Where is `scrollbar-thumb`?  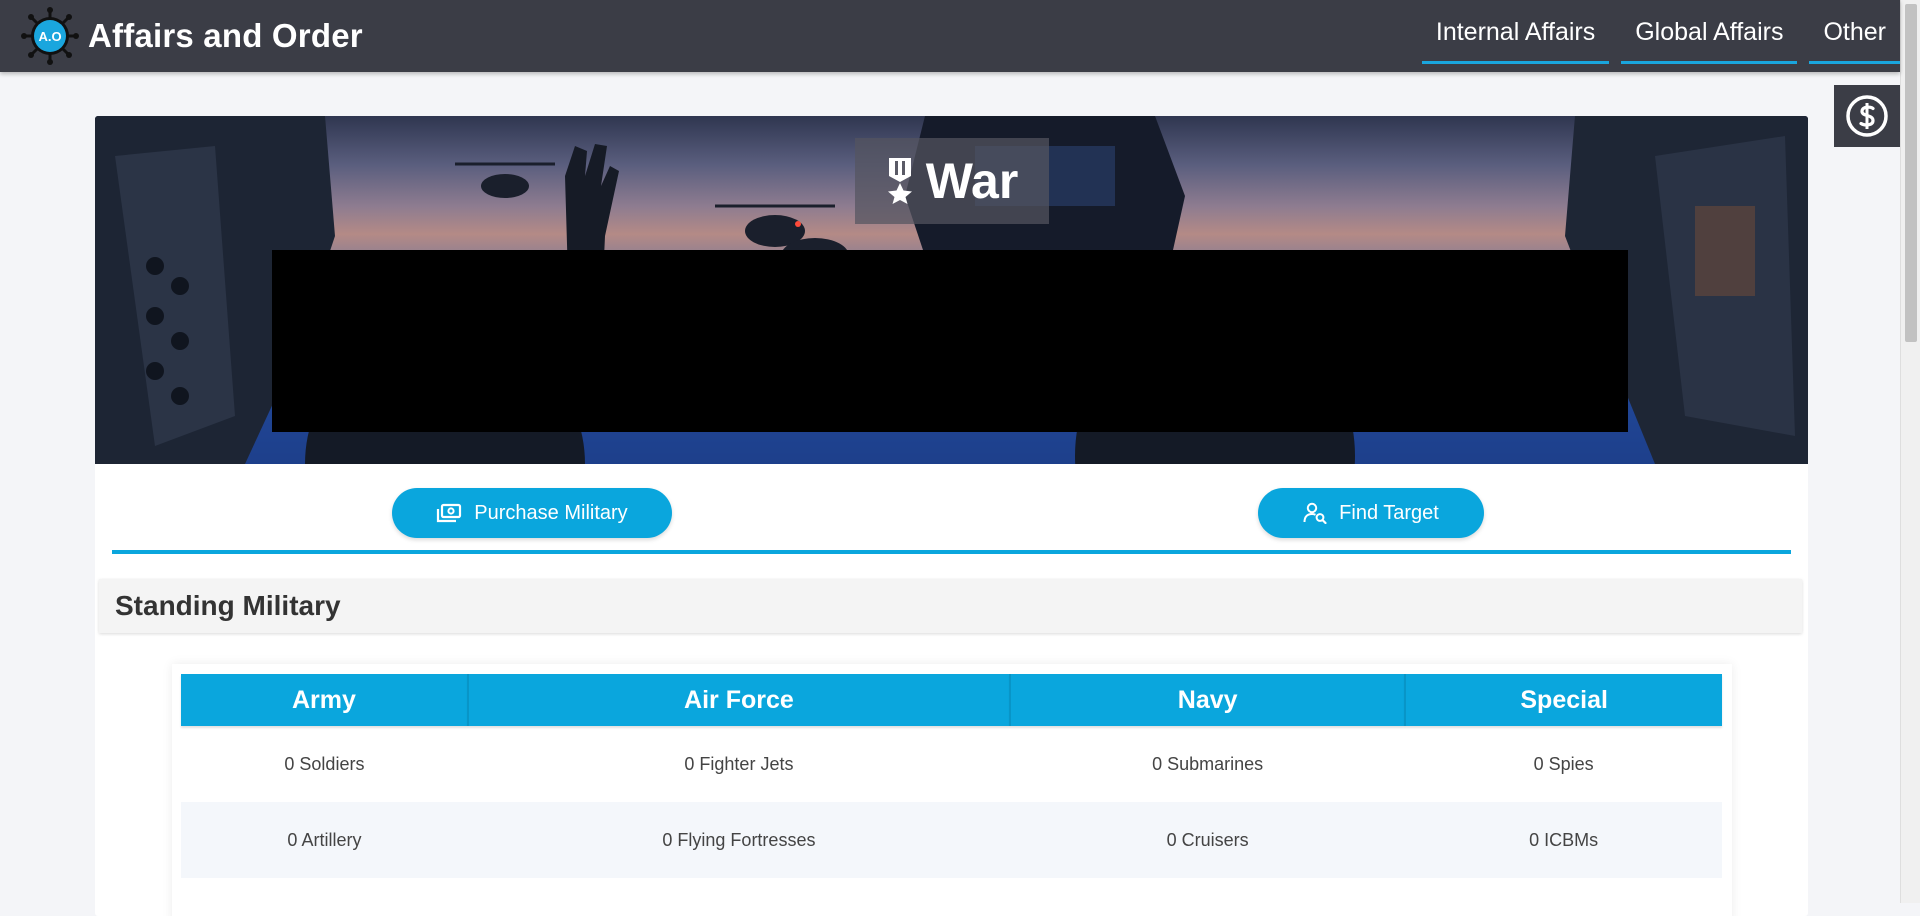
scrollbar-thumb is located at coordinates (1911, 173).